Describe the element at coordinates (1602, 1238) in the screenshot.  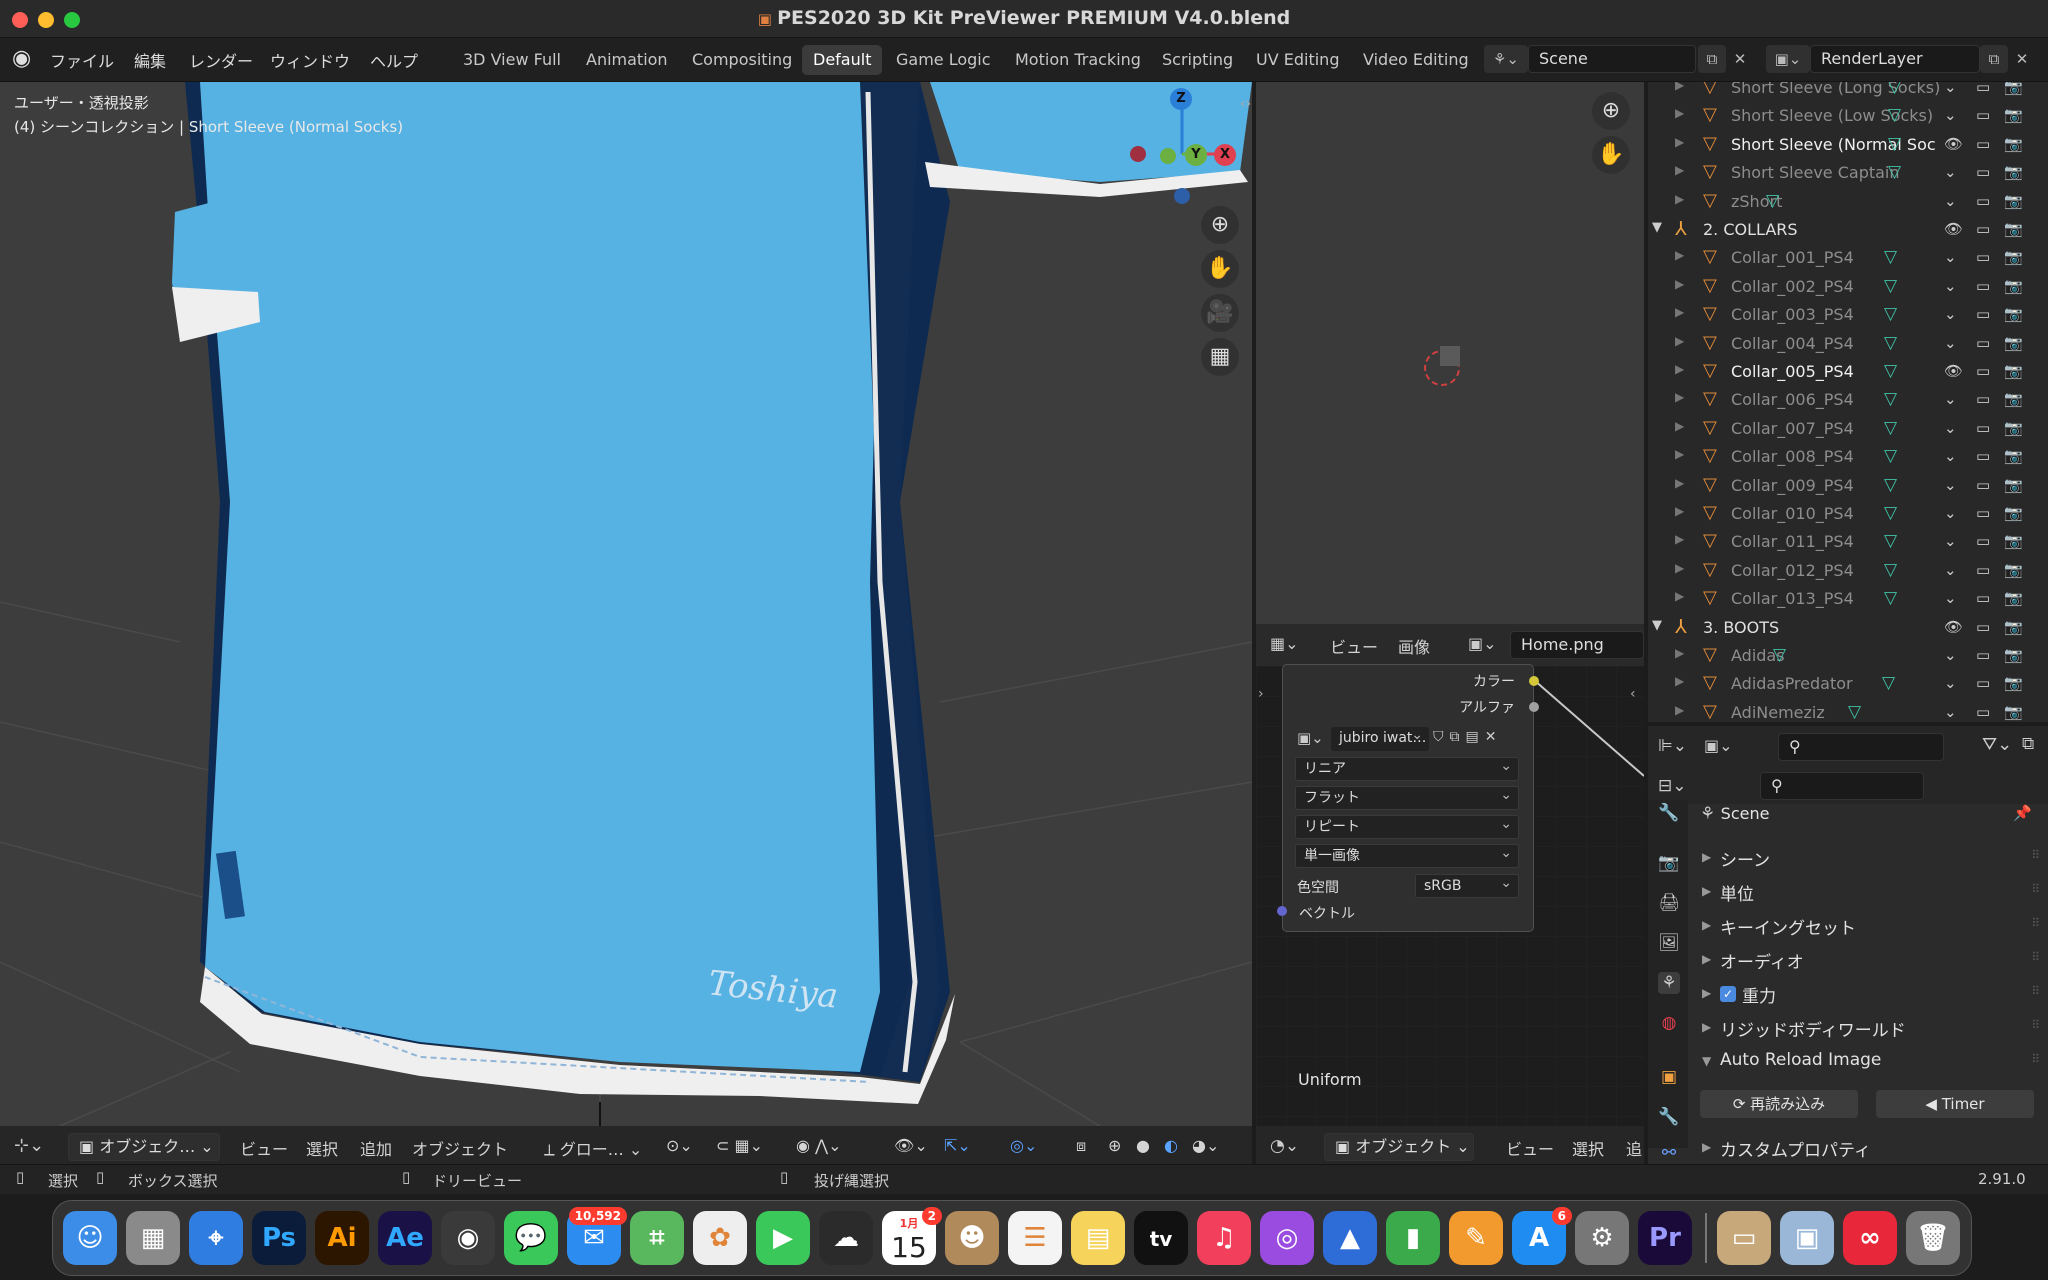
I see `systemprefs-dock-icon: ⚙` at that location.